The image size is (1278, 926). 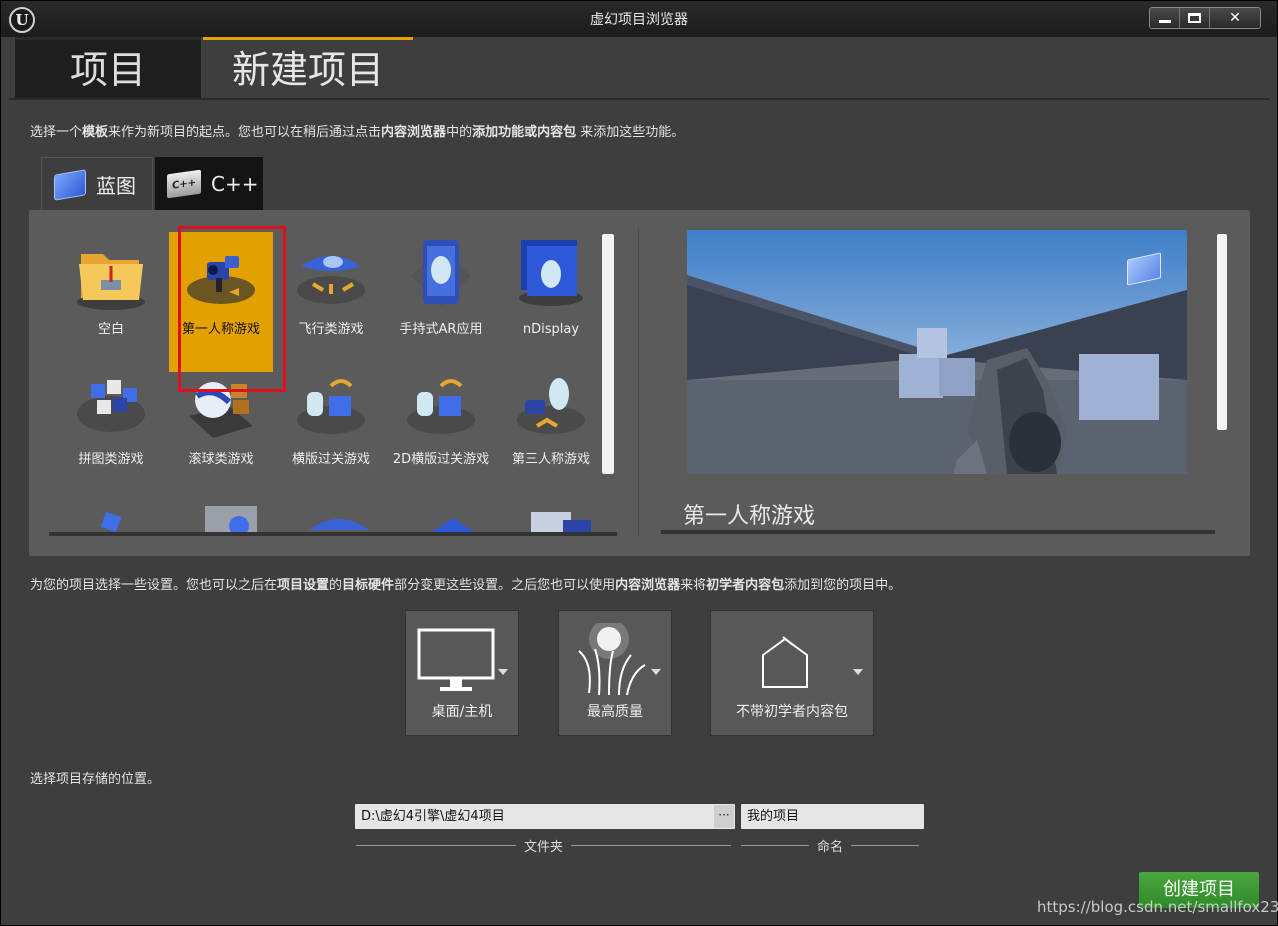 What do you see at coordinates (70, 184) in the screenshot?
I see `blueprint-icon` at bounding box center [70, 184].